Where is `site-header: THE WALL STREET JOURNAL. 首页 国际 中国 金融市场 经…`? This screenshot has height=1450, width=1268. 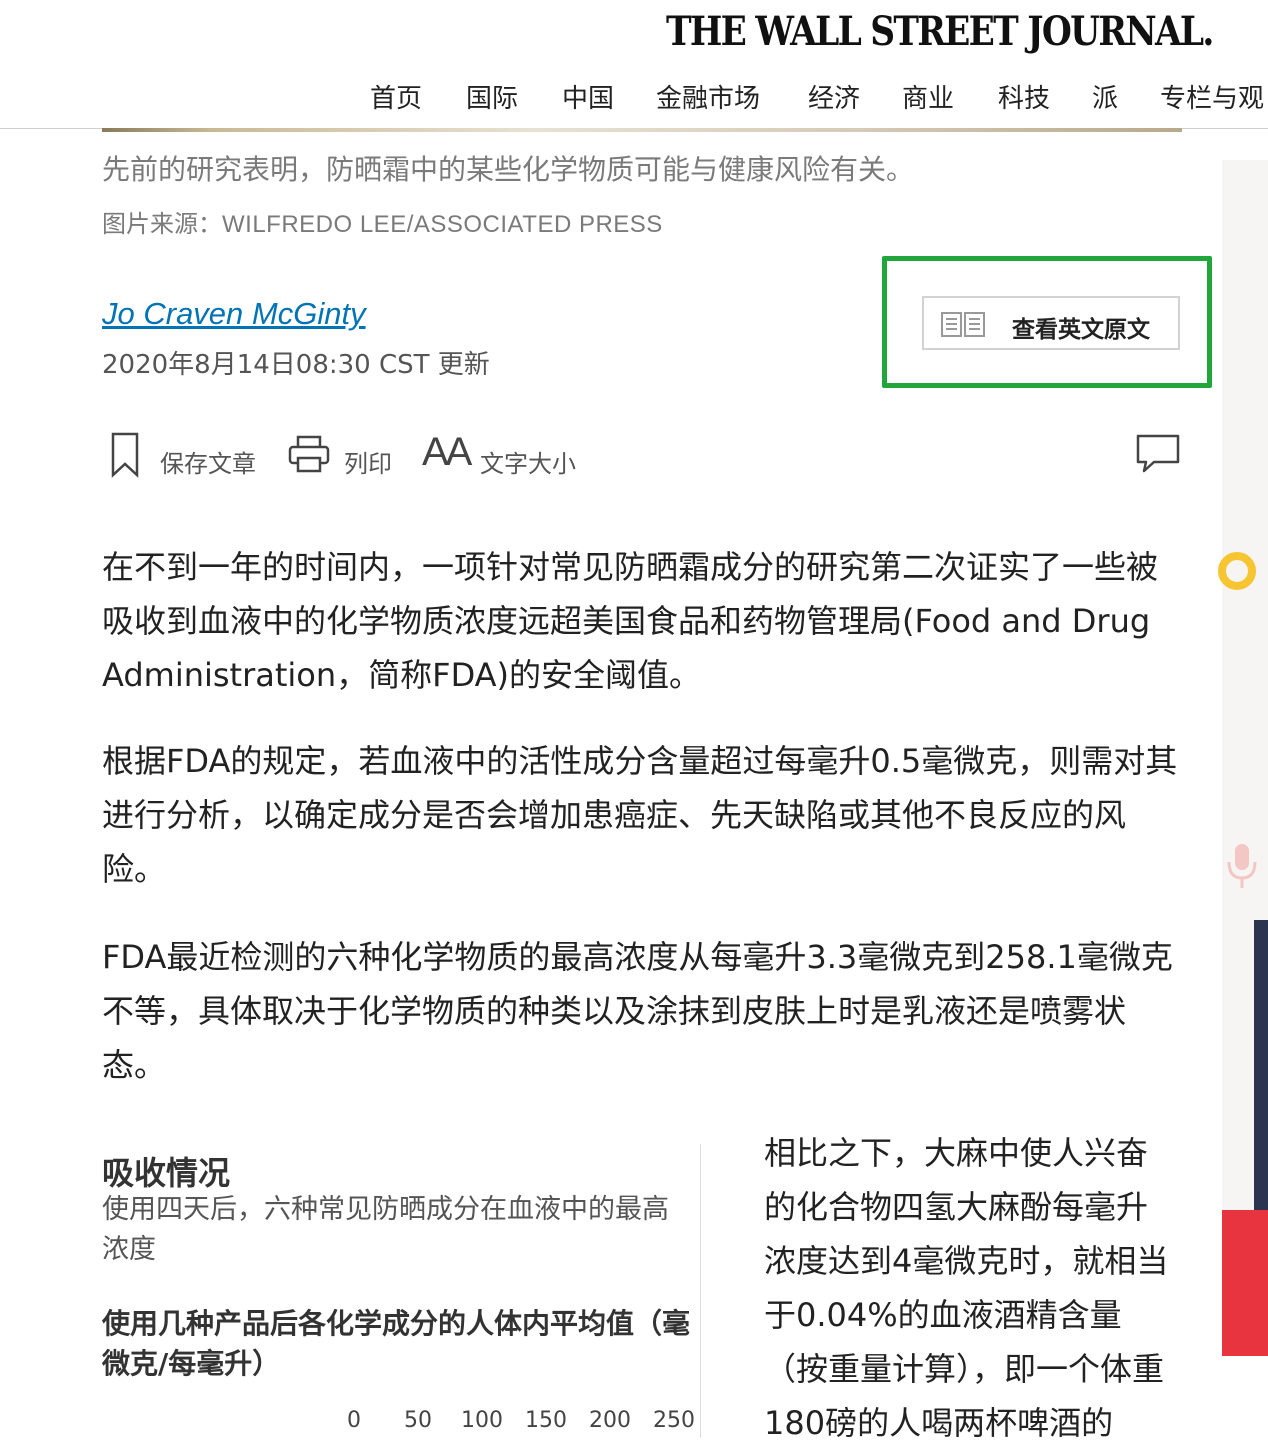
site-header: THE WALL STREET JOURNAL. 首页 国际 中国 金融市场 经… is located at coordinates (634, 64).